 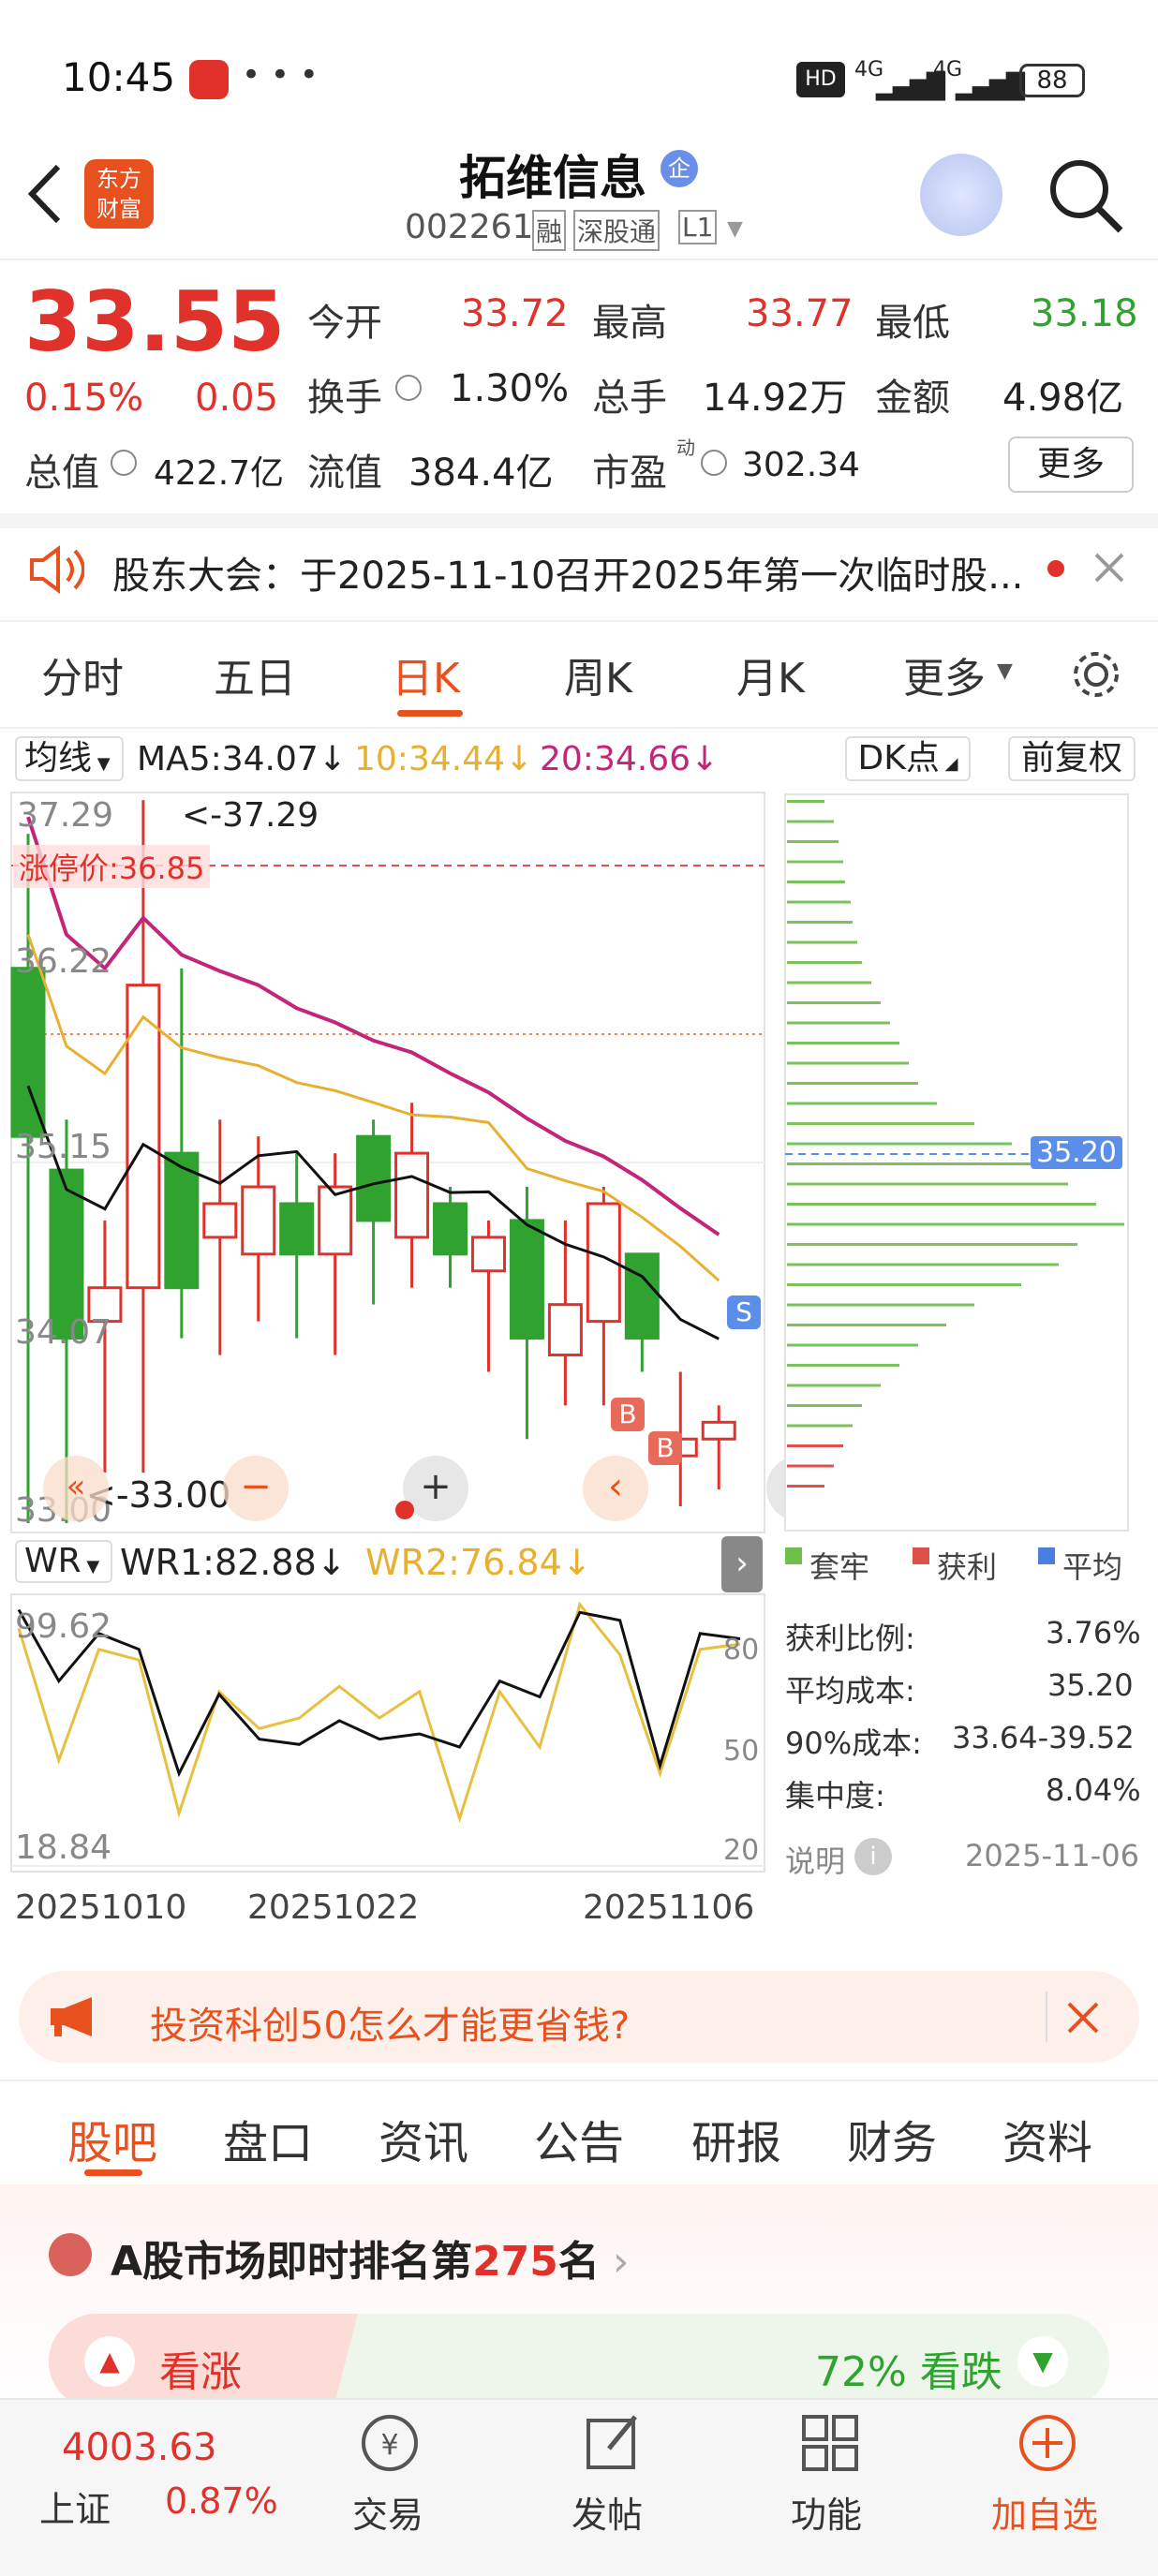 What do you see at coordinates (82, 674) in the screenshot?
I see `tab-intraday: 分时` at bounding box center [82, 674].